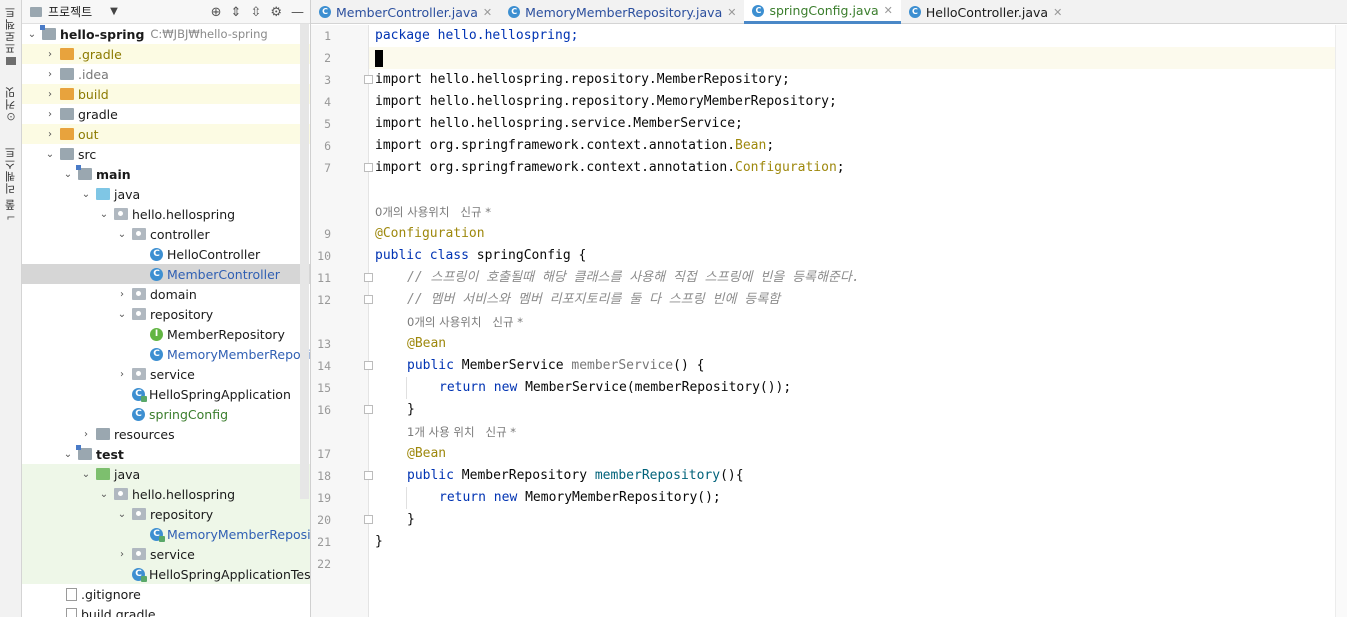  Describe the element at coordinates (985, 12) in the screenshot. I see `tab-hello-controller: C HelloController.java ✕` at that location.